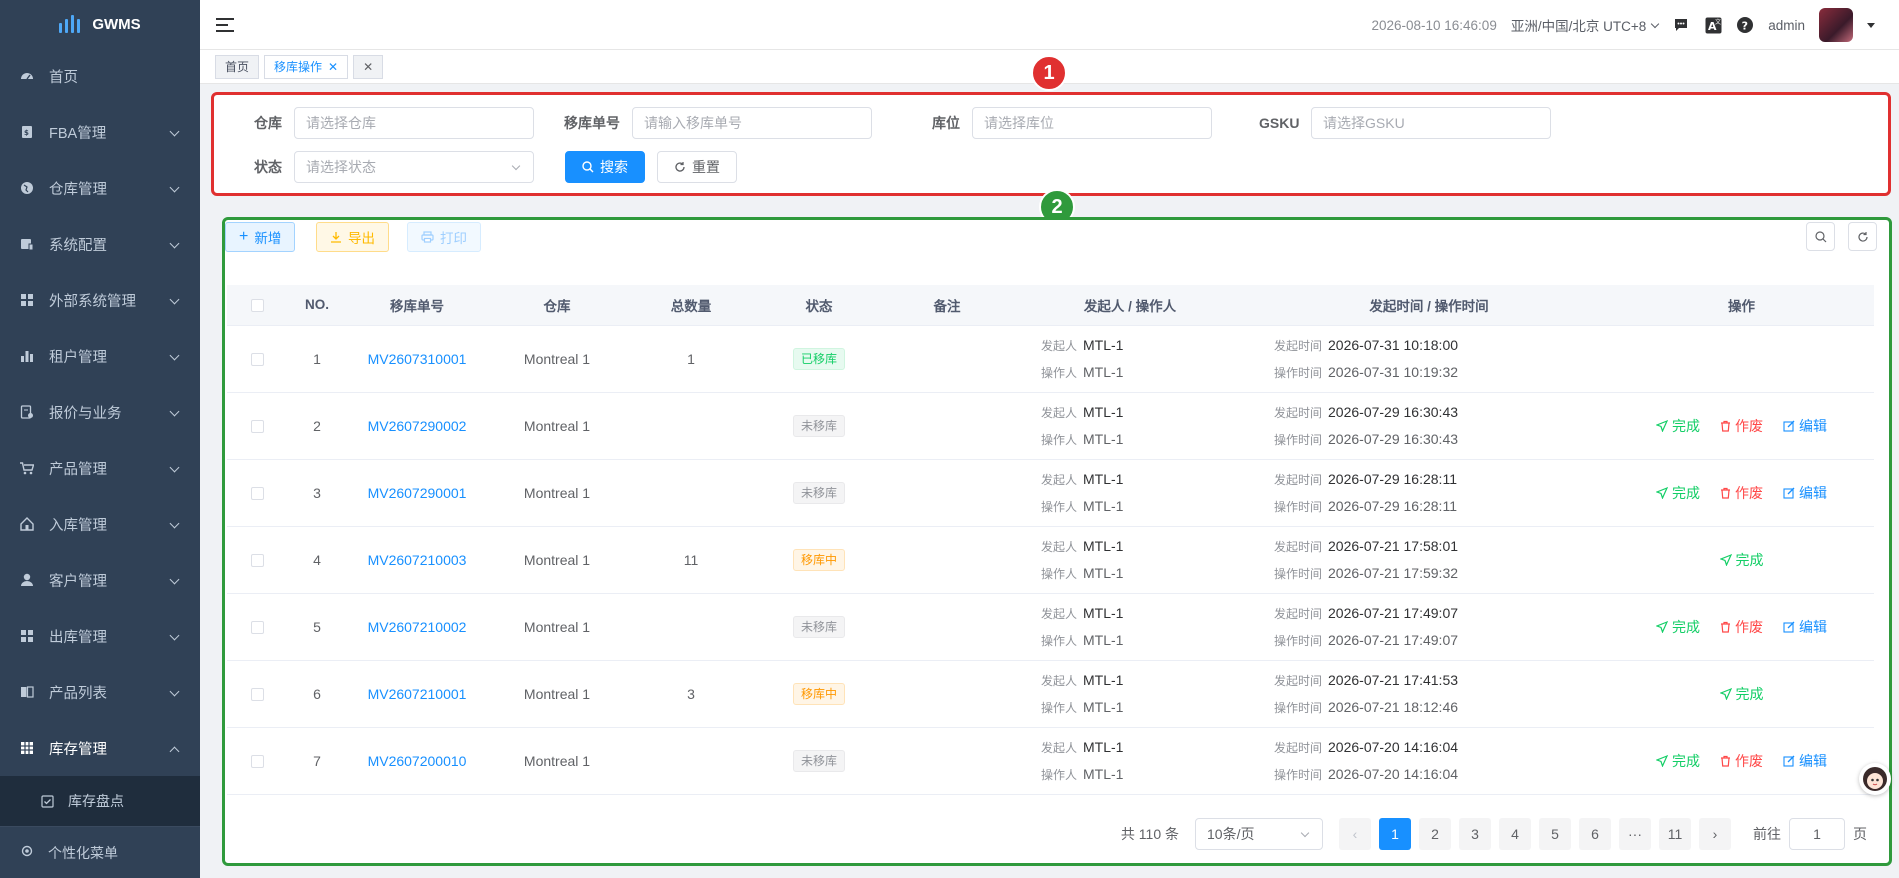  I want to click on trash-icon, so click(1725, 493).